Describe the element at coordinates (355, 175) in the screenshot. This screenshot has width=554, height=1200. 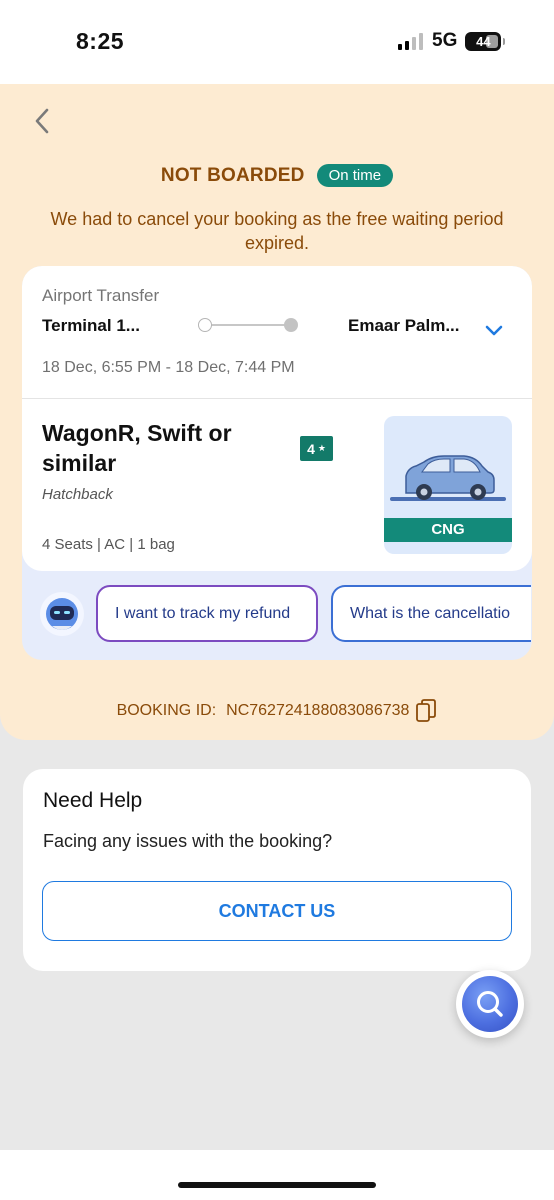
I see `on-time-badge: On time` at that location.